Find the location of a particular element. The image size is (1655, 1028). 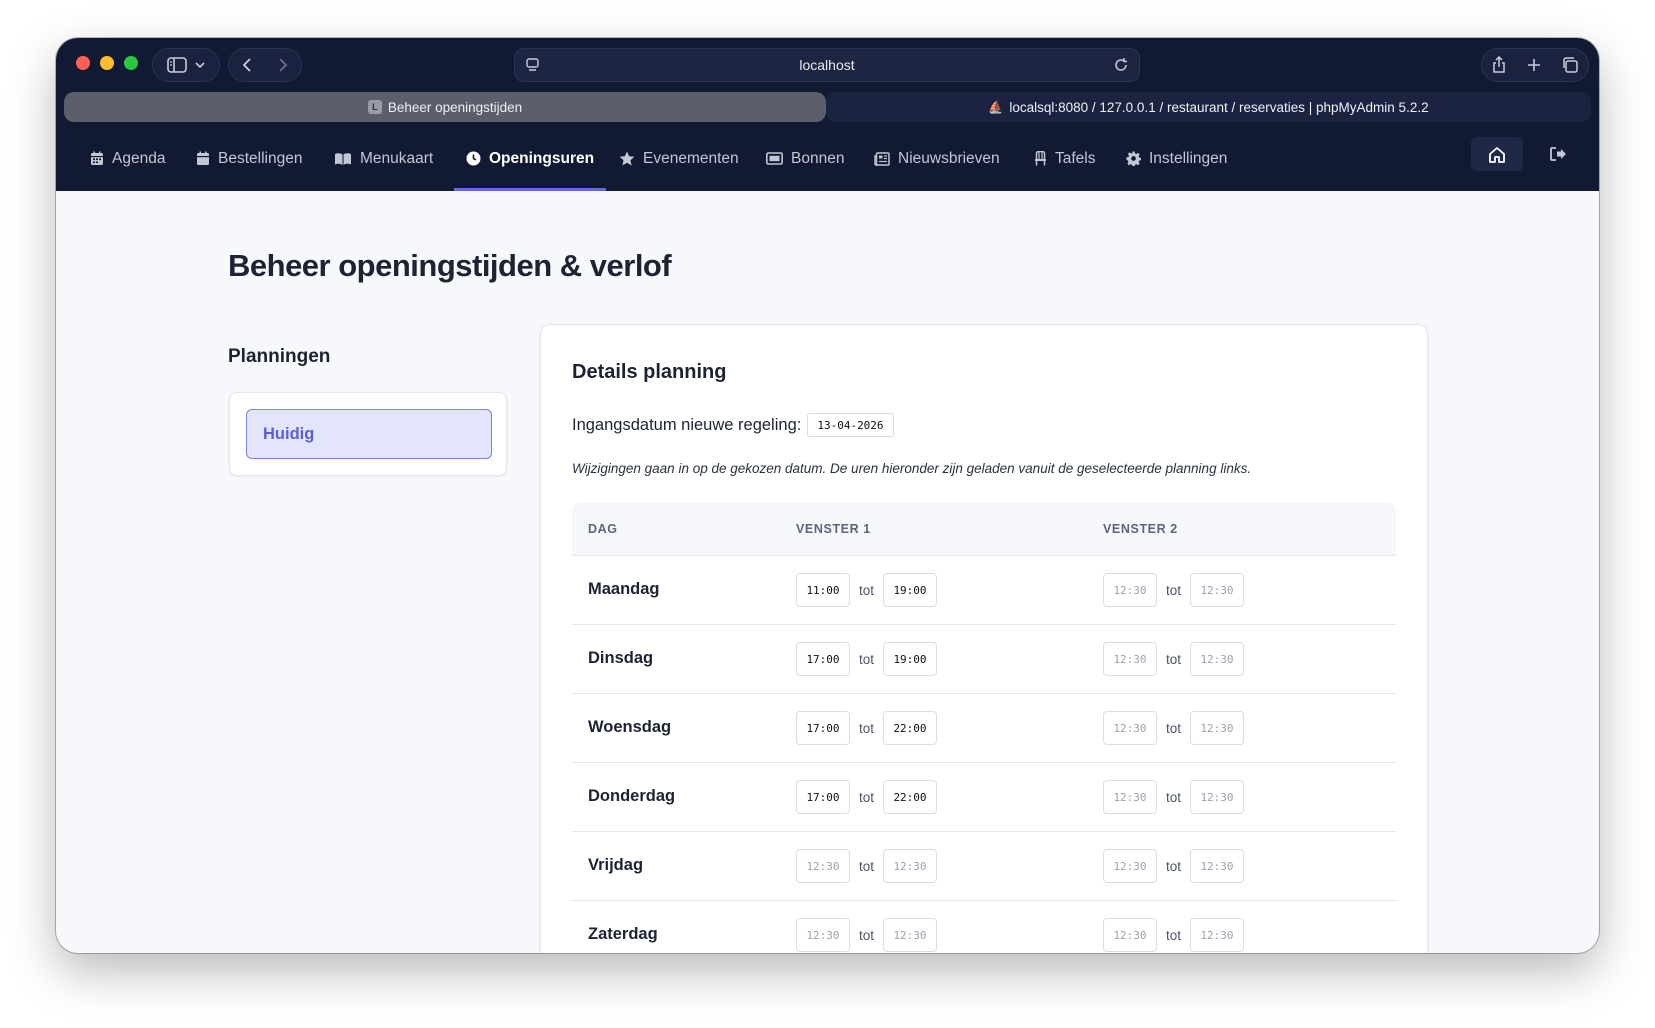

day-label: Woensdag is located at coordinates (630, 727).